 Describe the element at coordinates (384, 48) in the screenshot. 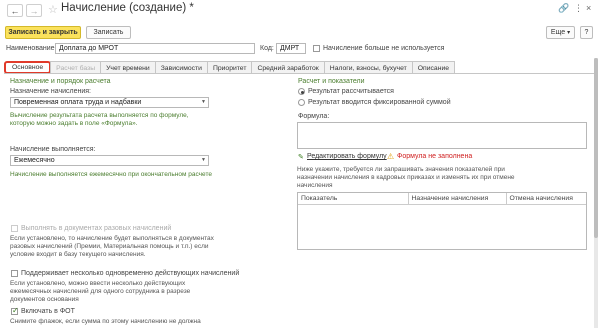

I see `unused-label: Начисление больше не используется` at that location.